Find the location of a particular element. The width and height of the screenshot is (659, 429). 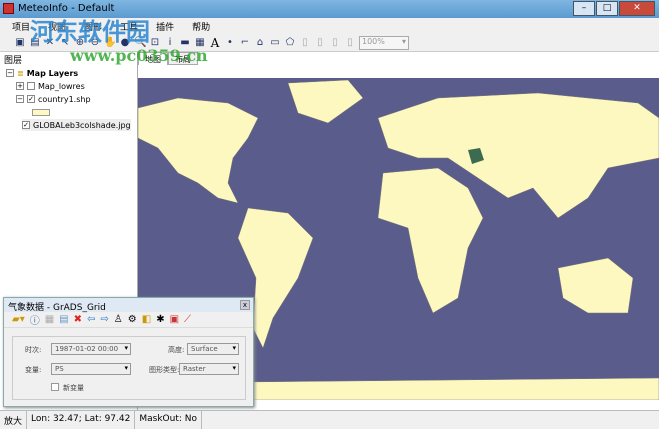

page-icon-4: ▯ is located at coordinates (350, 43).